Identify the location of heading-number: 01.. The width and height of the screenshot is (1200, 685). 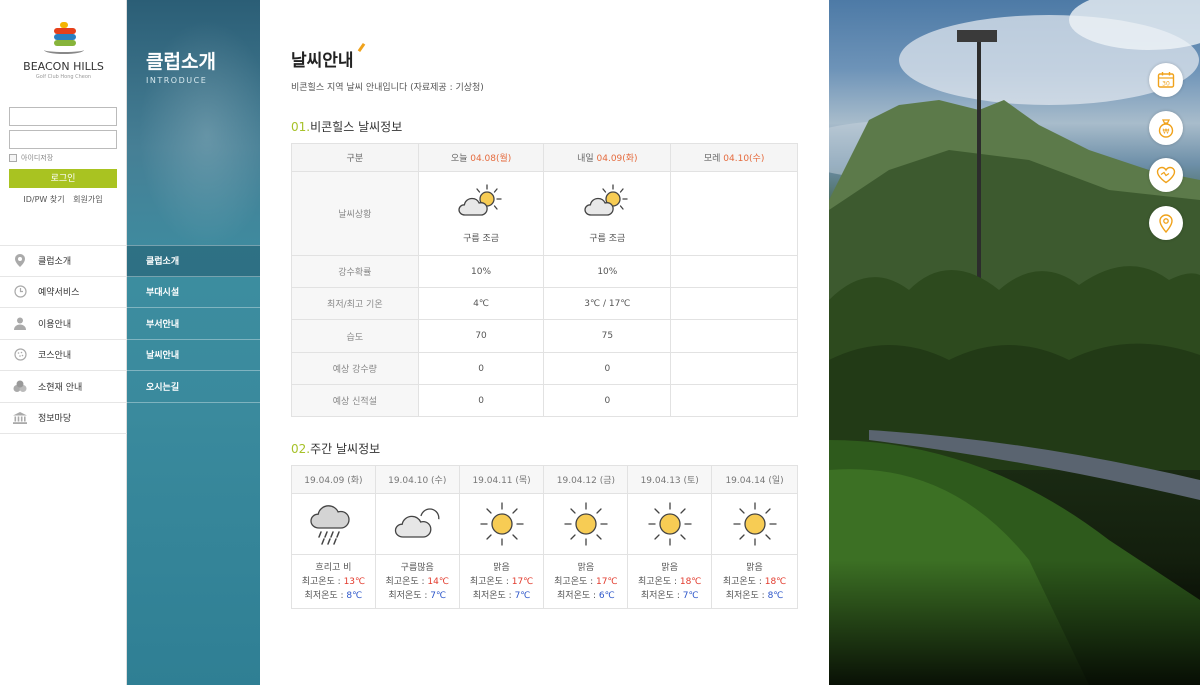
(301, 127).